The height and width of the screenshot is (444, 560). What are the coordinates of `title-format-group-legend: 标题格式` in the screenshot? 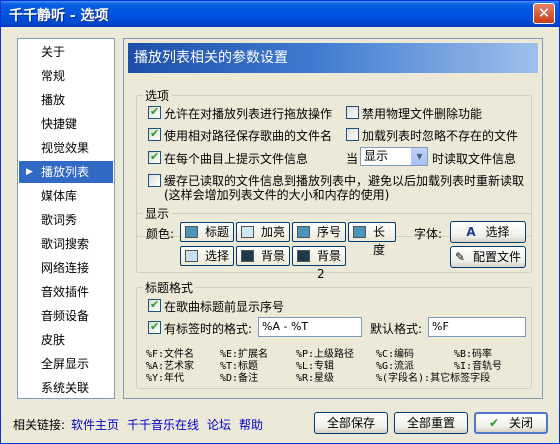 It's located at (169, 288).